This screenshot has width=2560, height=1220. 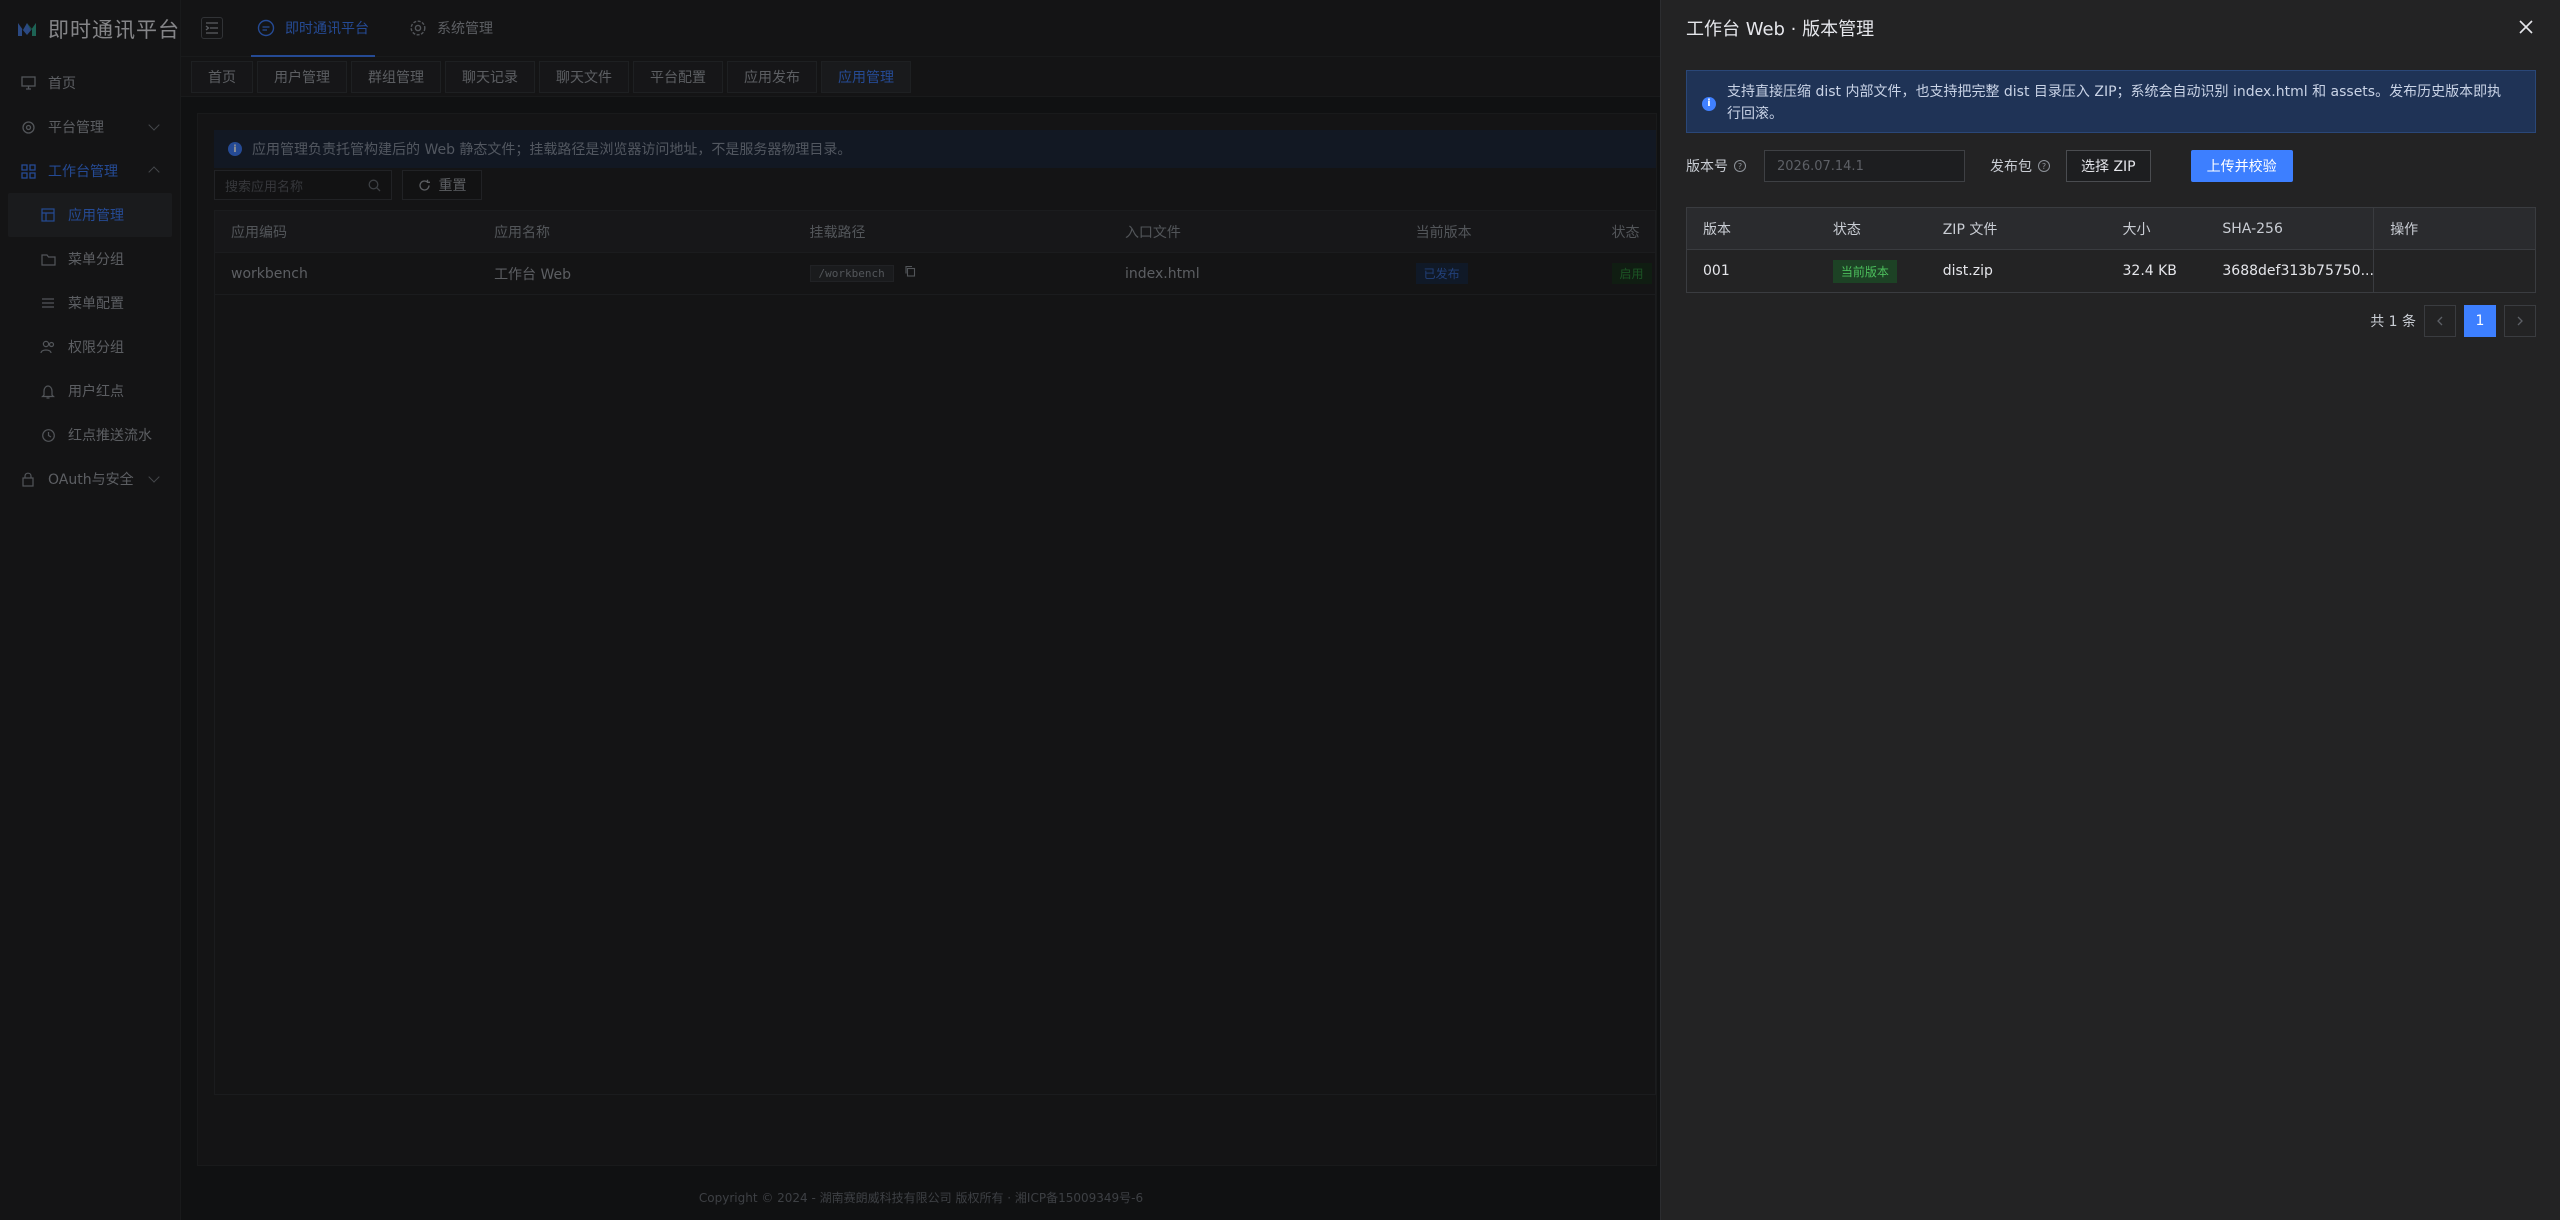 I want to click on drawer-title: 工作台 Web · 版本管理, so click(x=1780, y=29).